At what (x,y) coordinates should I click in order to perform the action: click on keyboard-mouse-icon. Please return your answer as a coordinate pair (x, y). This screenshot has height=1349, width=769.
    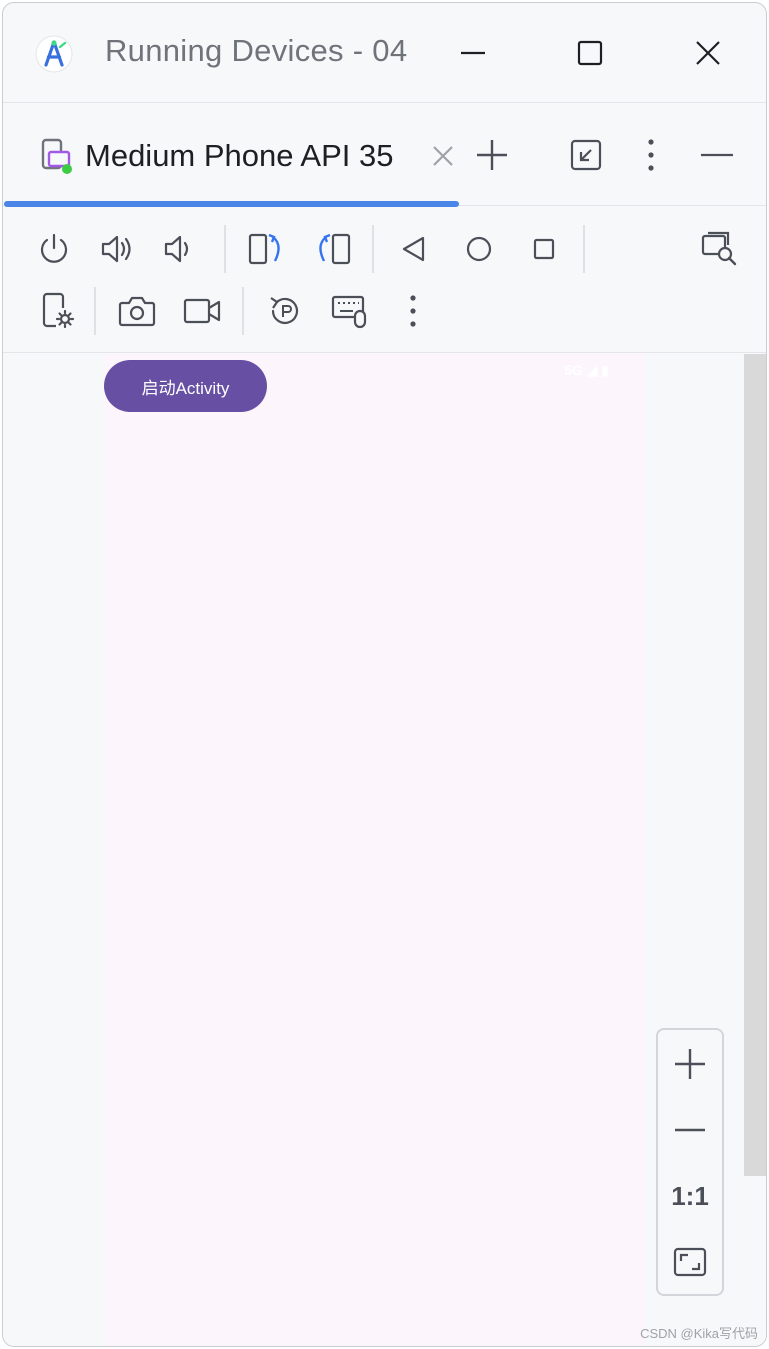
    Looking at the image, I should click on (350, 311).